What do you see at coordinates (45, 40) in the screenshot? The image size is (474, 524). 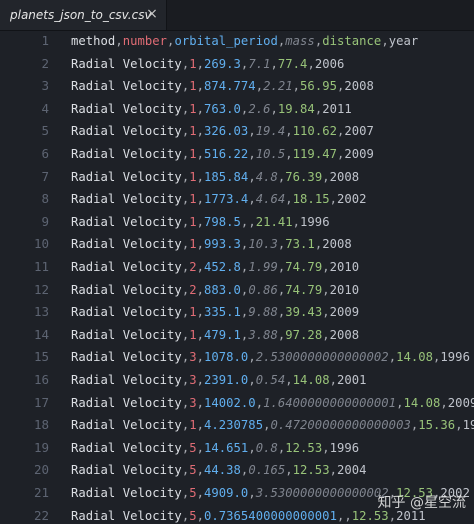 I see `line-number: 1` at bounding box center [45, 40].